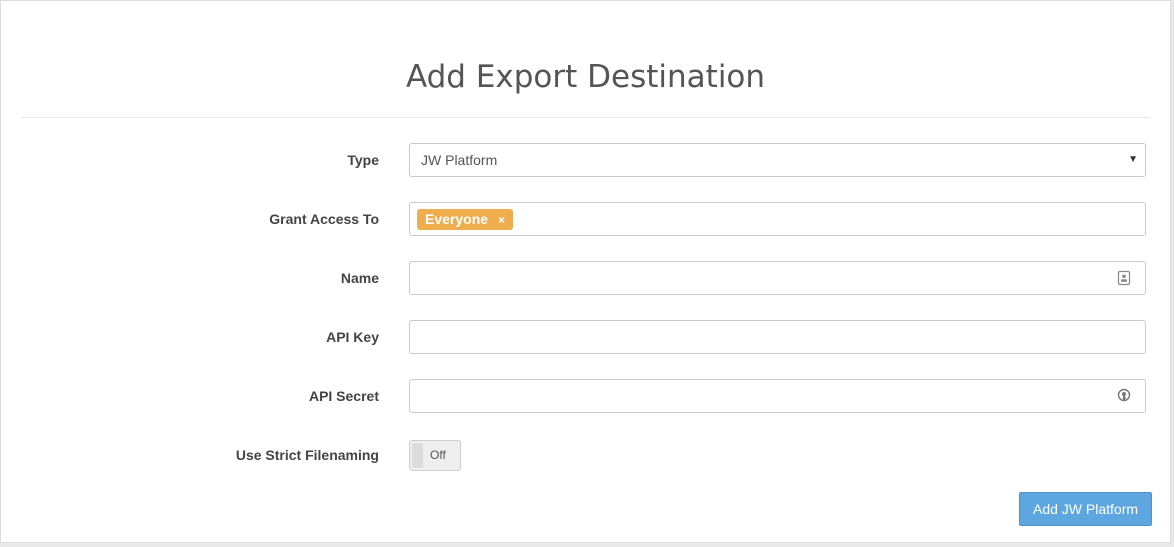 Image resolution: width=1174 pixels, height=547 pixels. What do you see at coordinates (324, 219) in the screenshot?
I see `grant-access-label: Grant Access To` at bounding box center [324, 219].